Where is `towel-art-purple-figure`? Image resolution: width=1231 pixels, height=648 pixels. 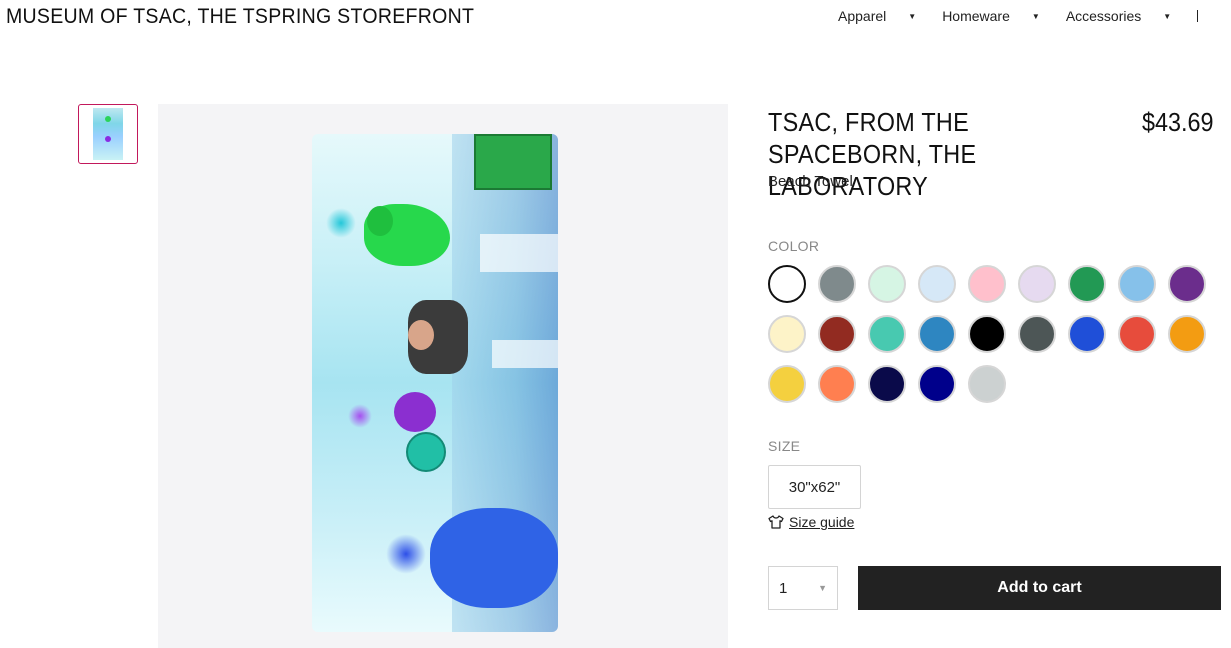
towel-art-purple-figure is located at coordinates (415, 412).